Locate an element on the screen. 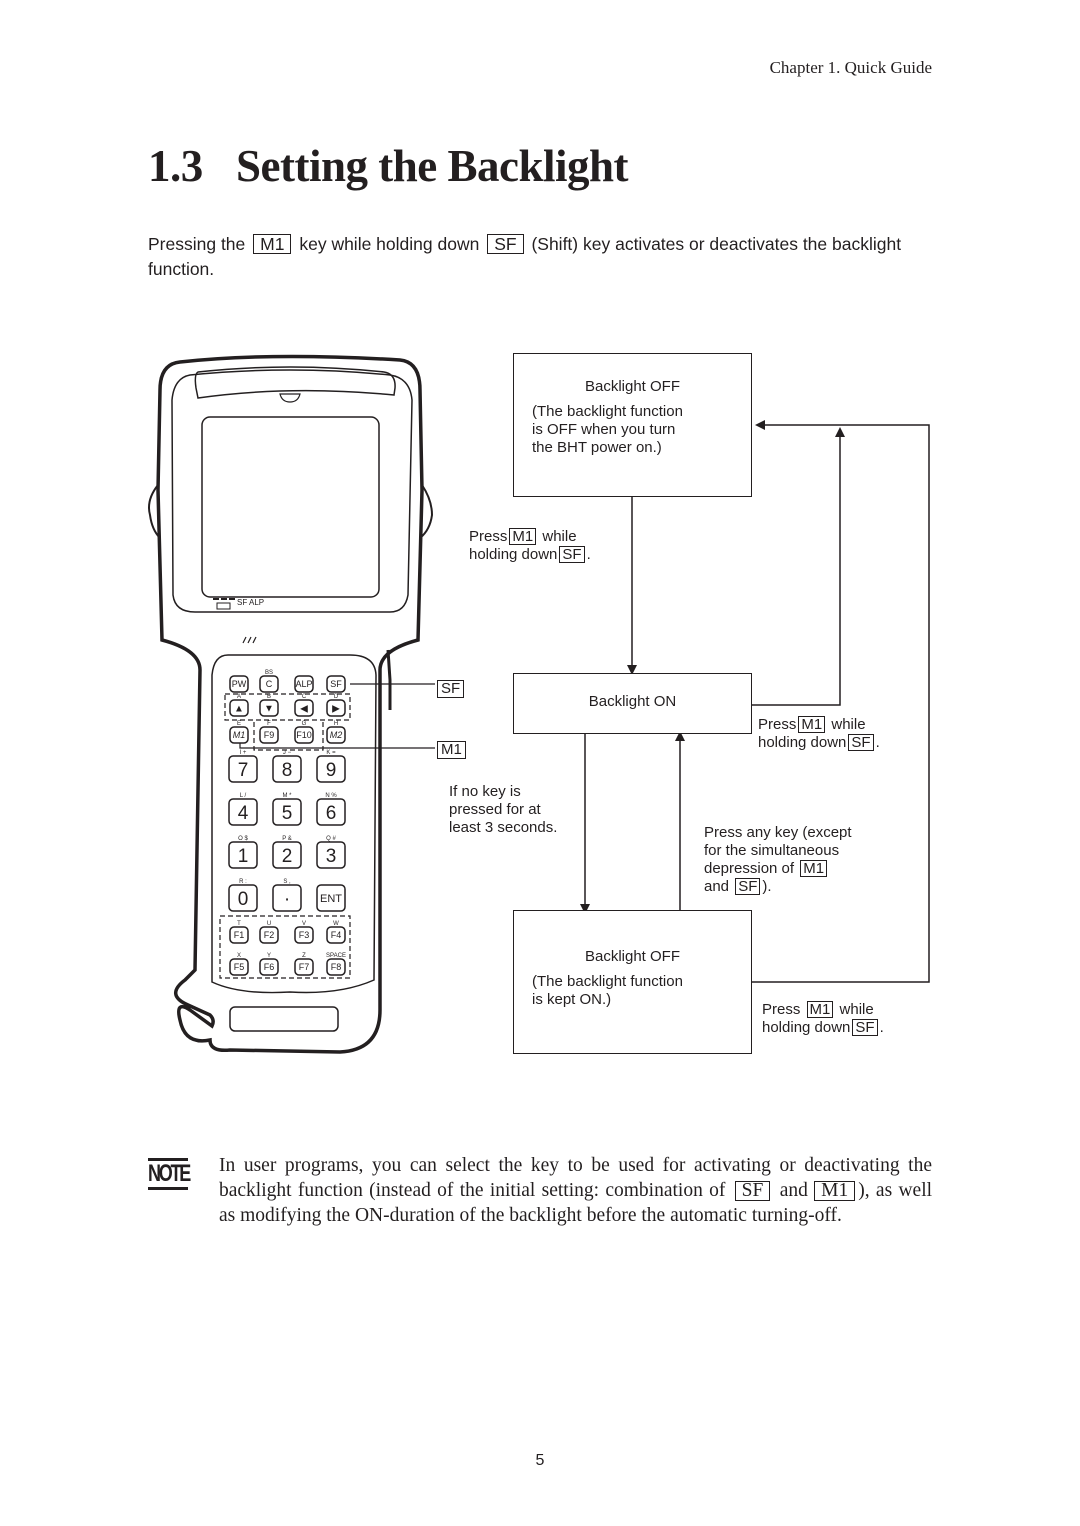 This screenshot has height=1526, width=1080. status-indicators: SF ALP is located at coordinates (250, 602).